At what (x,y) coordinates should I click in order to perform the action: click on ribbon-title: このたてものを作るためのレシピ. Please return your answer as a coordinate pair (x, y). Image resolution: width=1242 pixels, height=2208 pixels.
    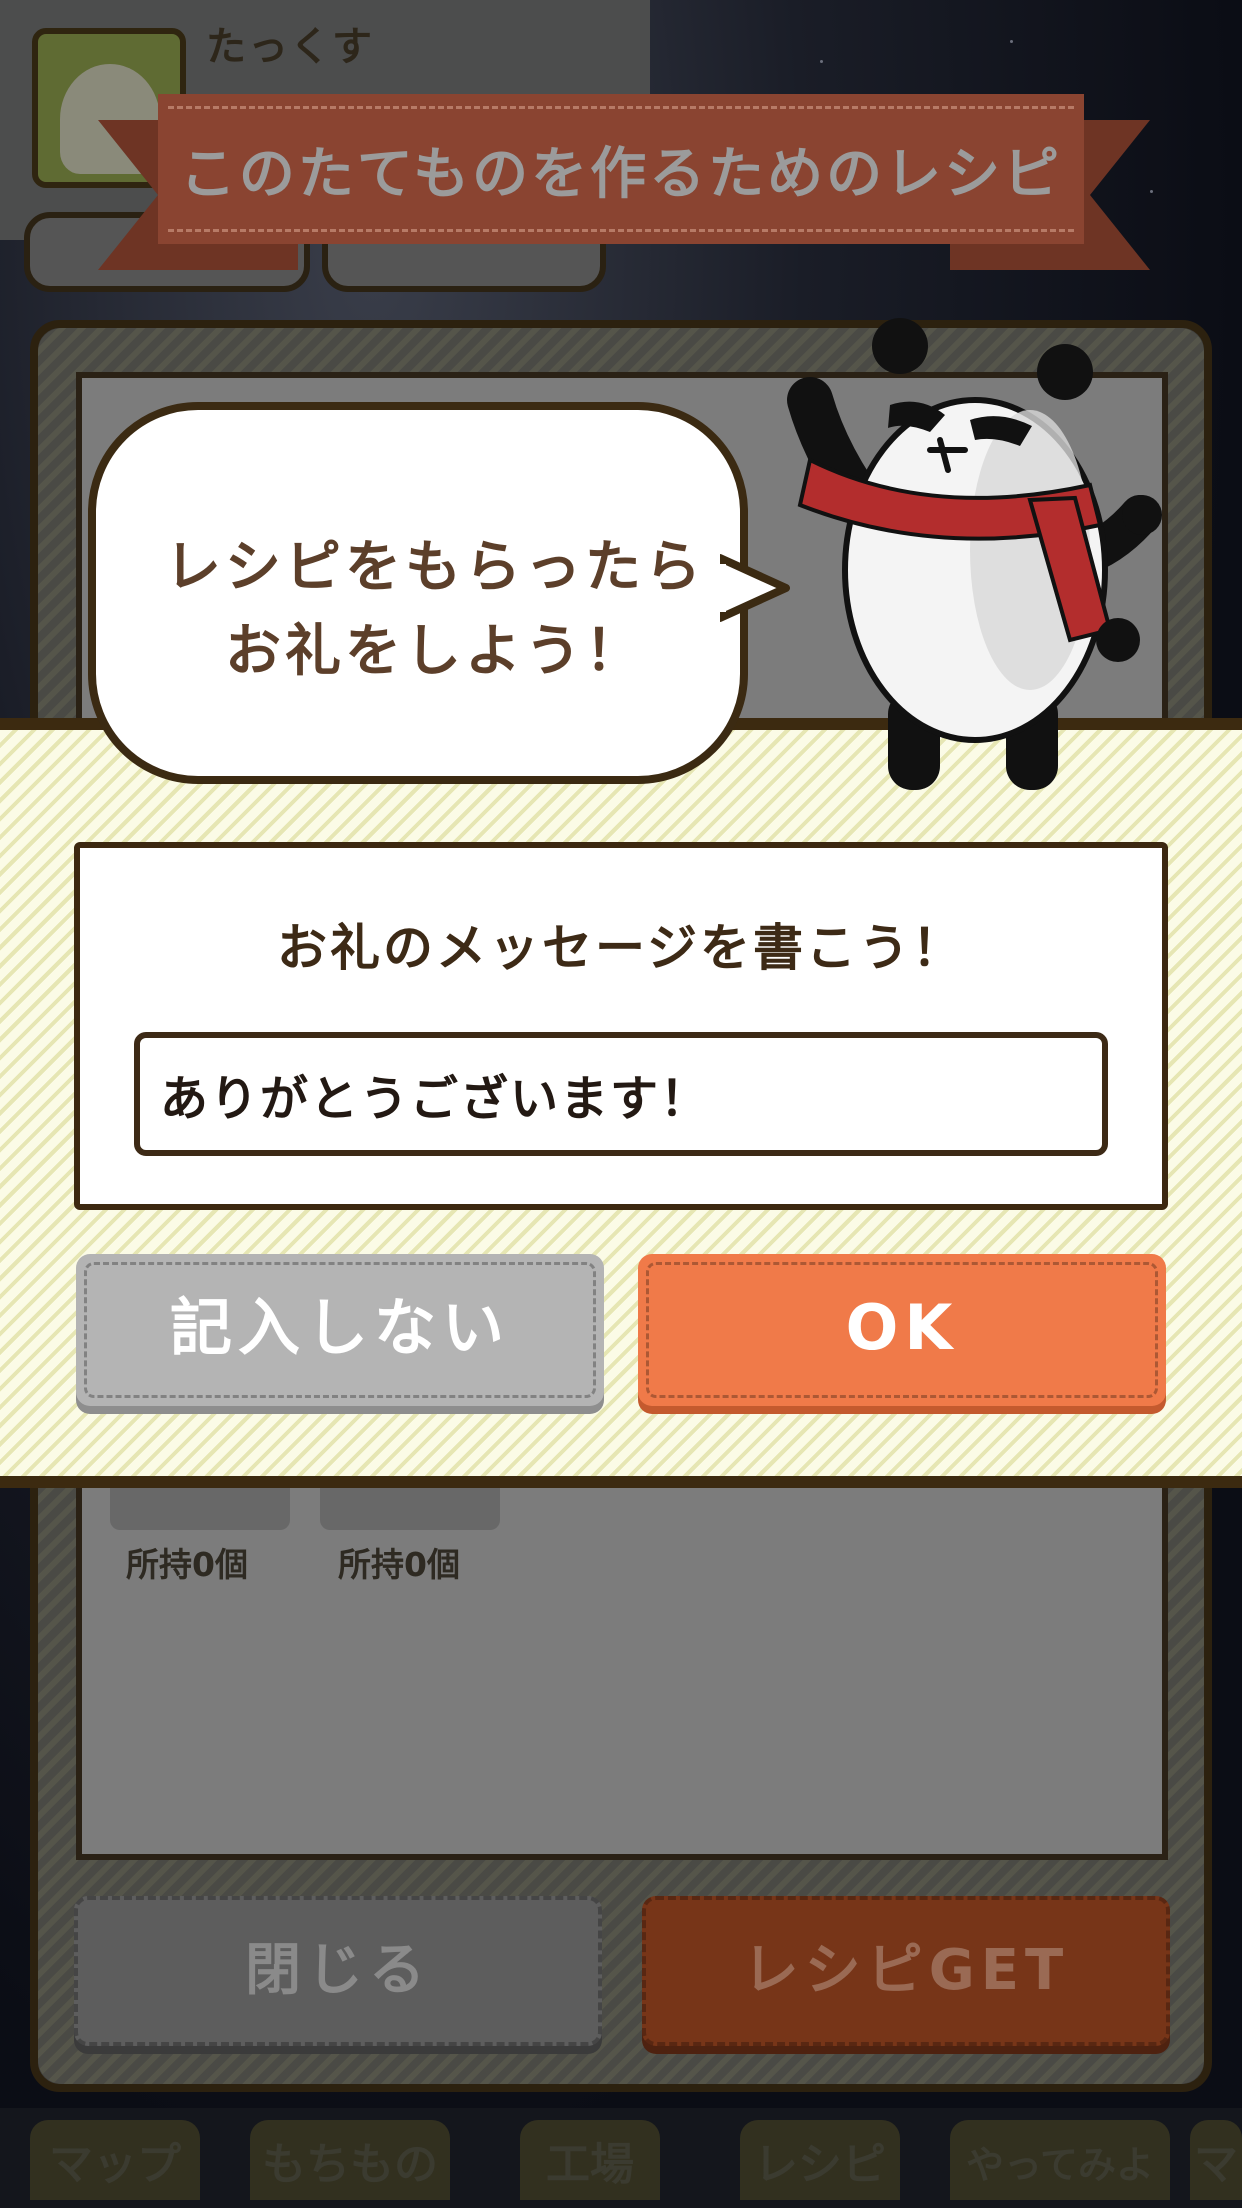
    Looking at the image, I should click on (621, 174).